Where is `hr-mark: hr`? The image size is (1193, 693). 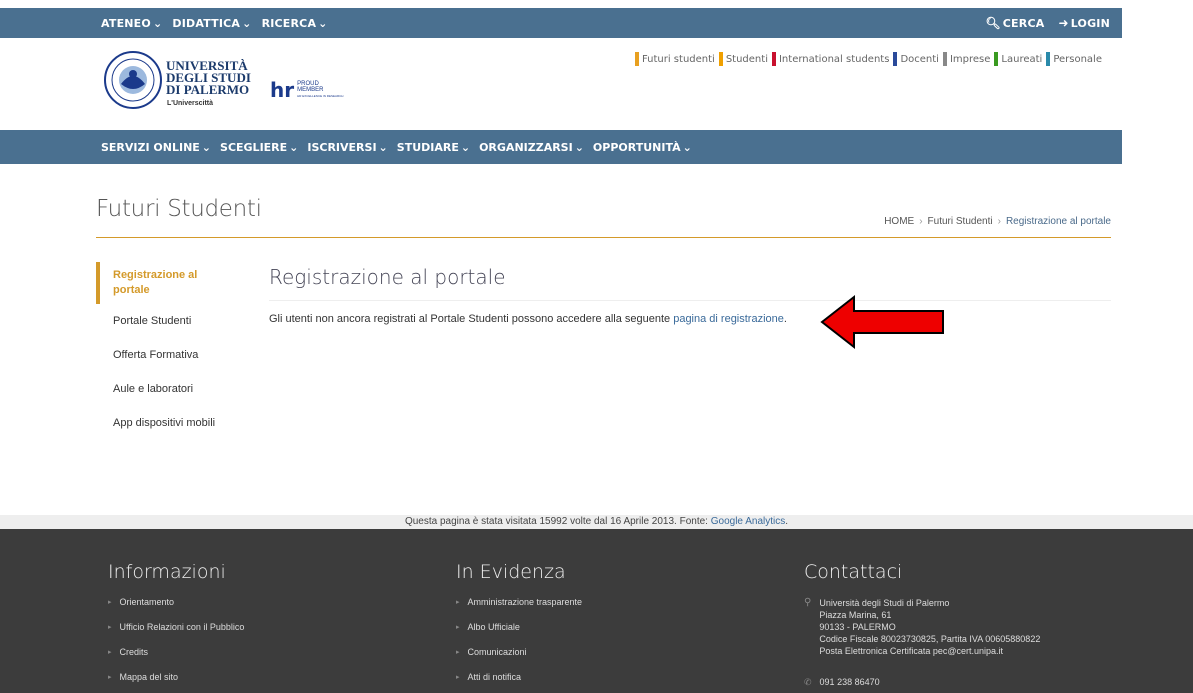
hr-mark: hr is located at coordinates (282, 90).